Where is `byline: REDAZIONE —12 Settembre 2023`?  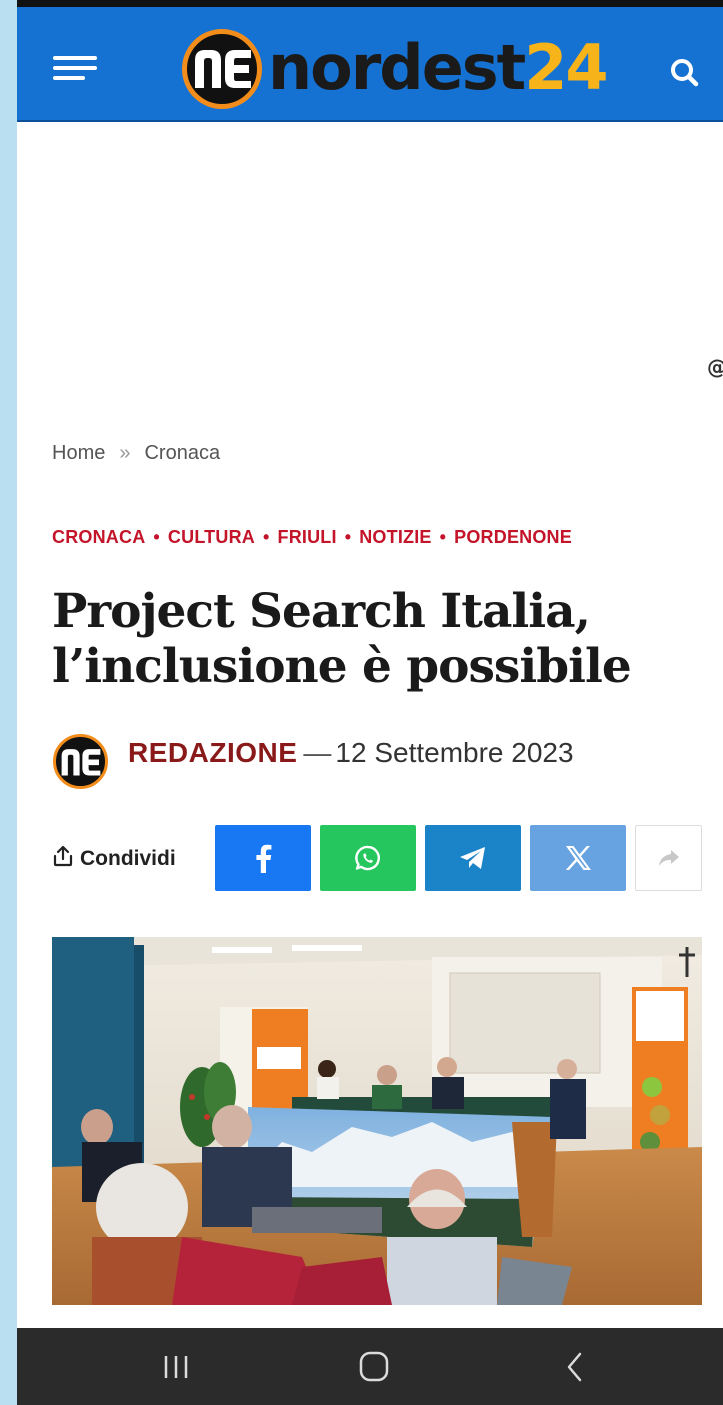 byline: REDAZIONE —12 Settembre 2023 is located at coordinates (351, 753).